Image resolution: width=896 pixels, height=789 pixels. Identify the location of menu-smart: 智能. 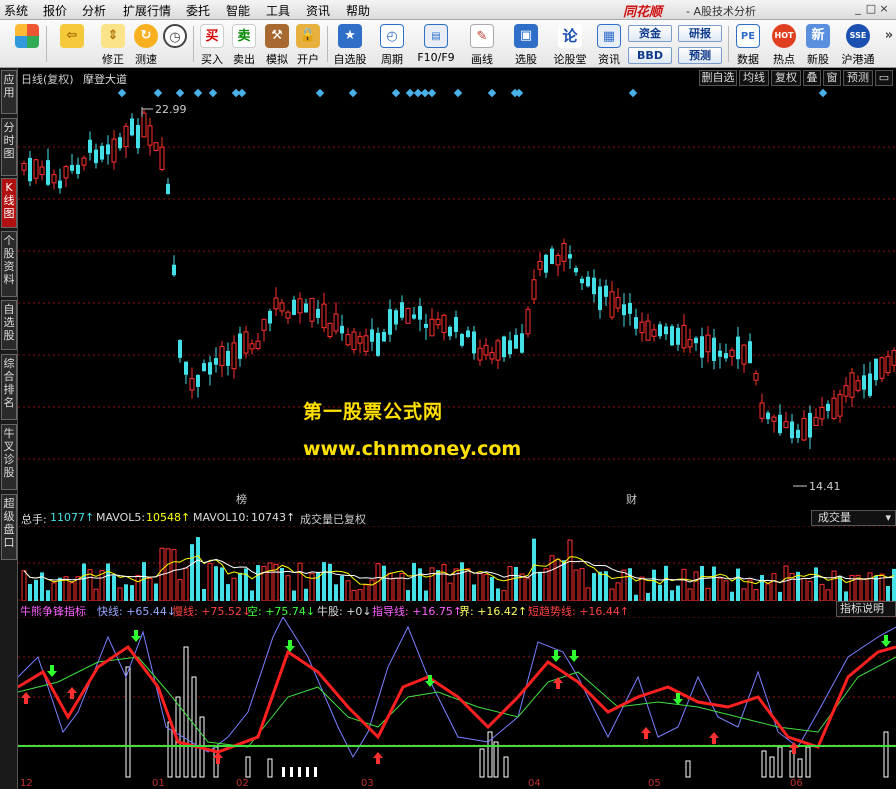
(238, 10).